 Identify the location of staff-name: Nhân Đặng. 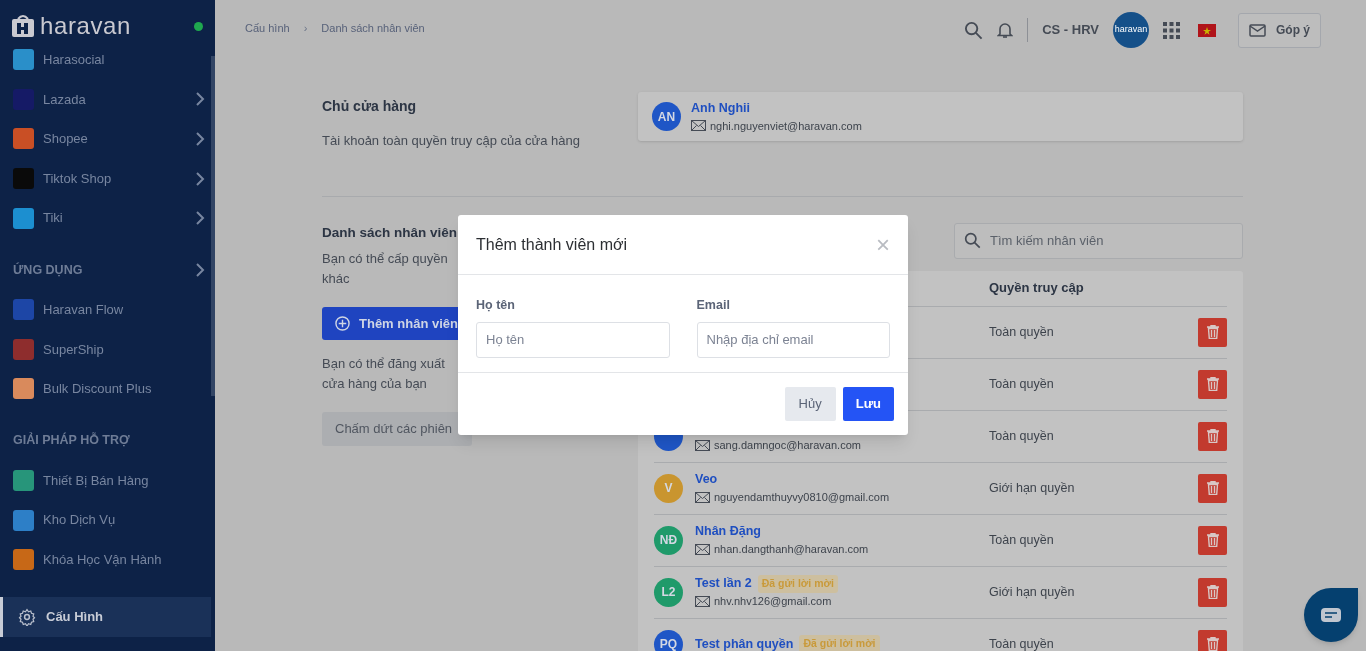
(728, 532).